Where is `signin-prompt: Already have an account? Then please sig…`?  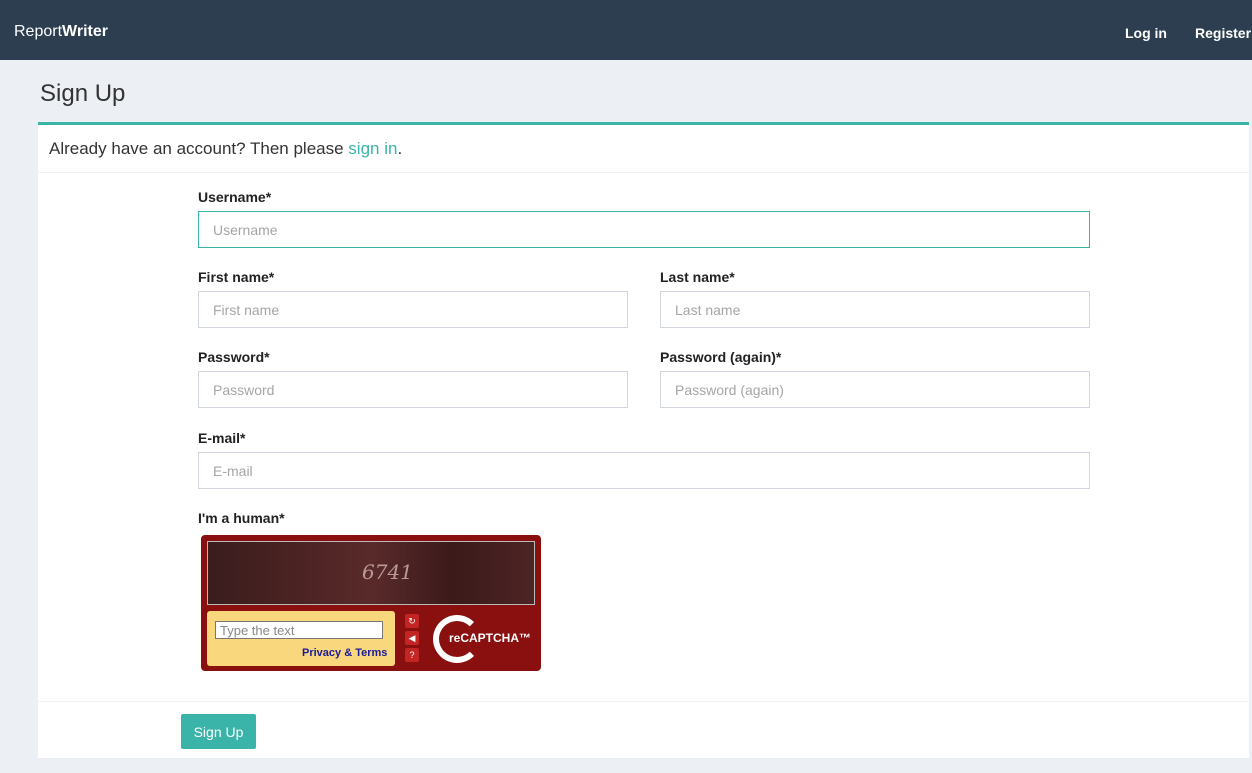
signin-prompt: Already have an account? Then please sig… is located at coordinates (225, 149).